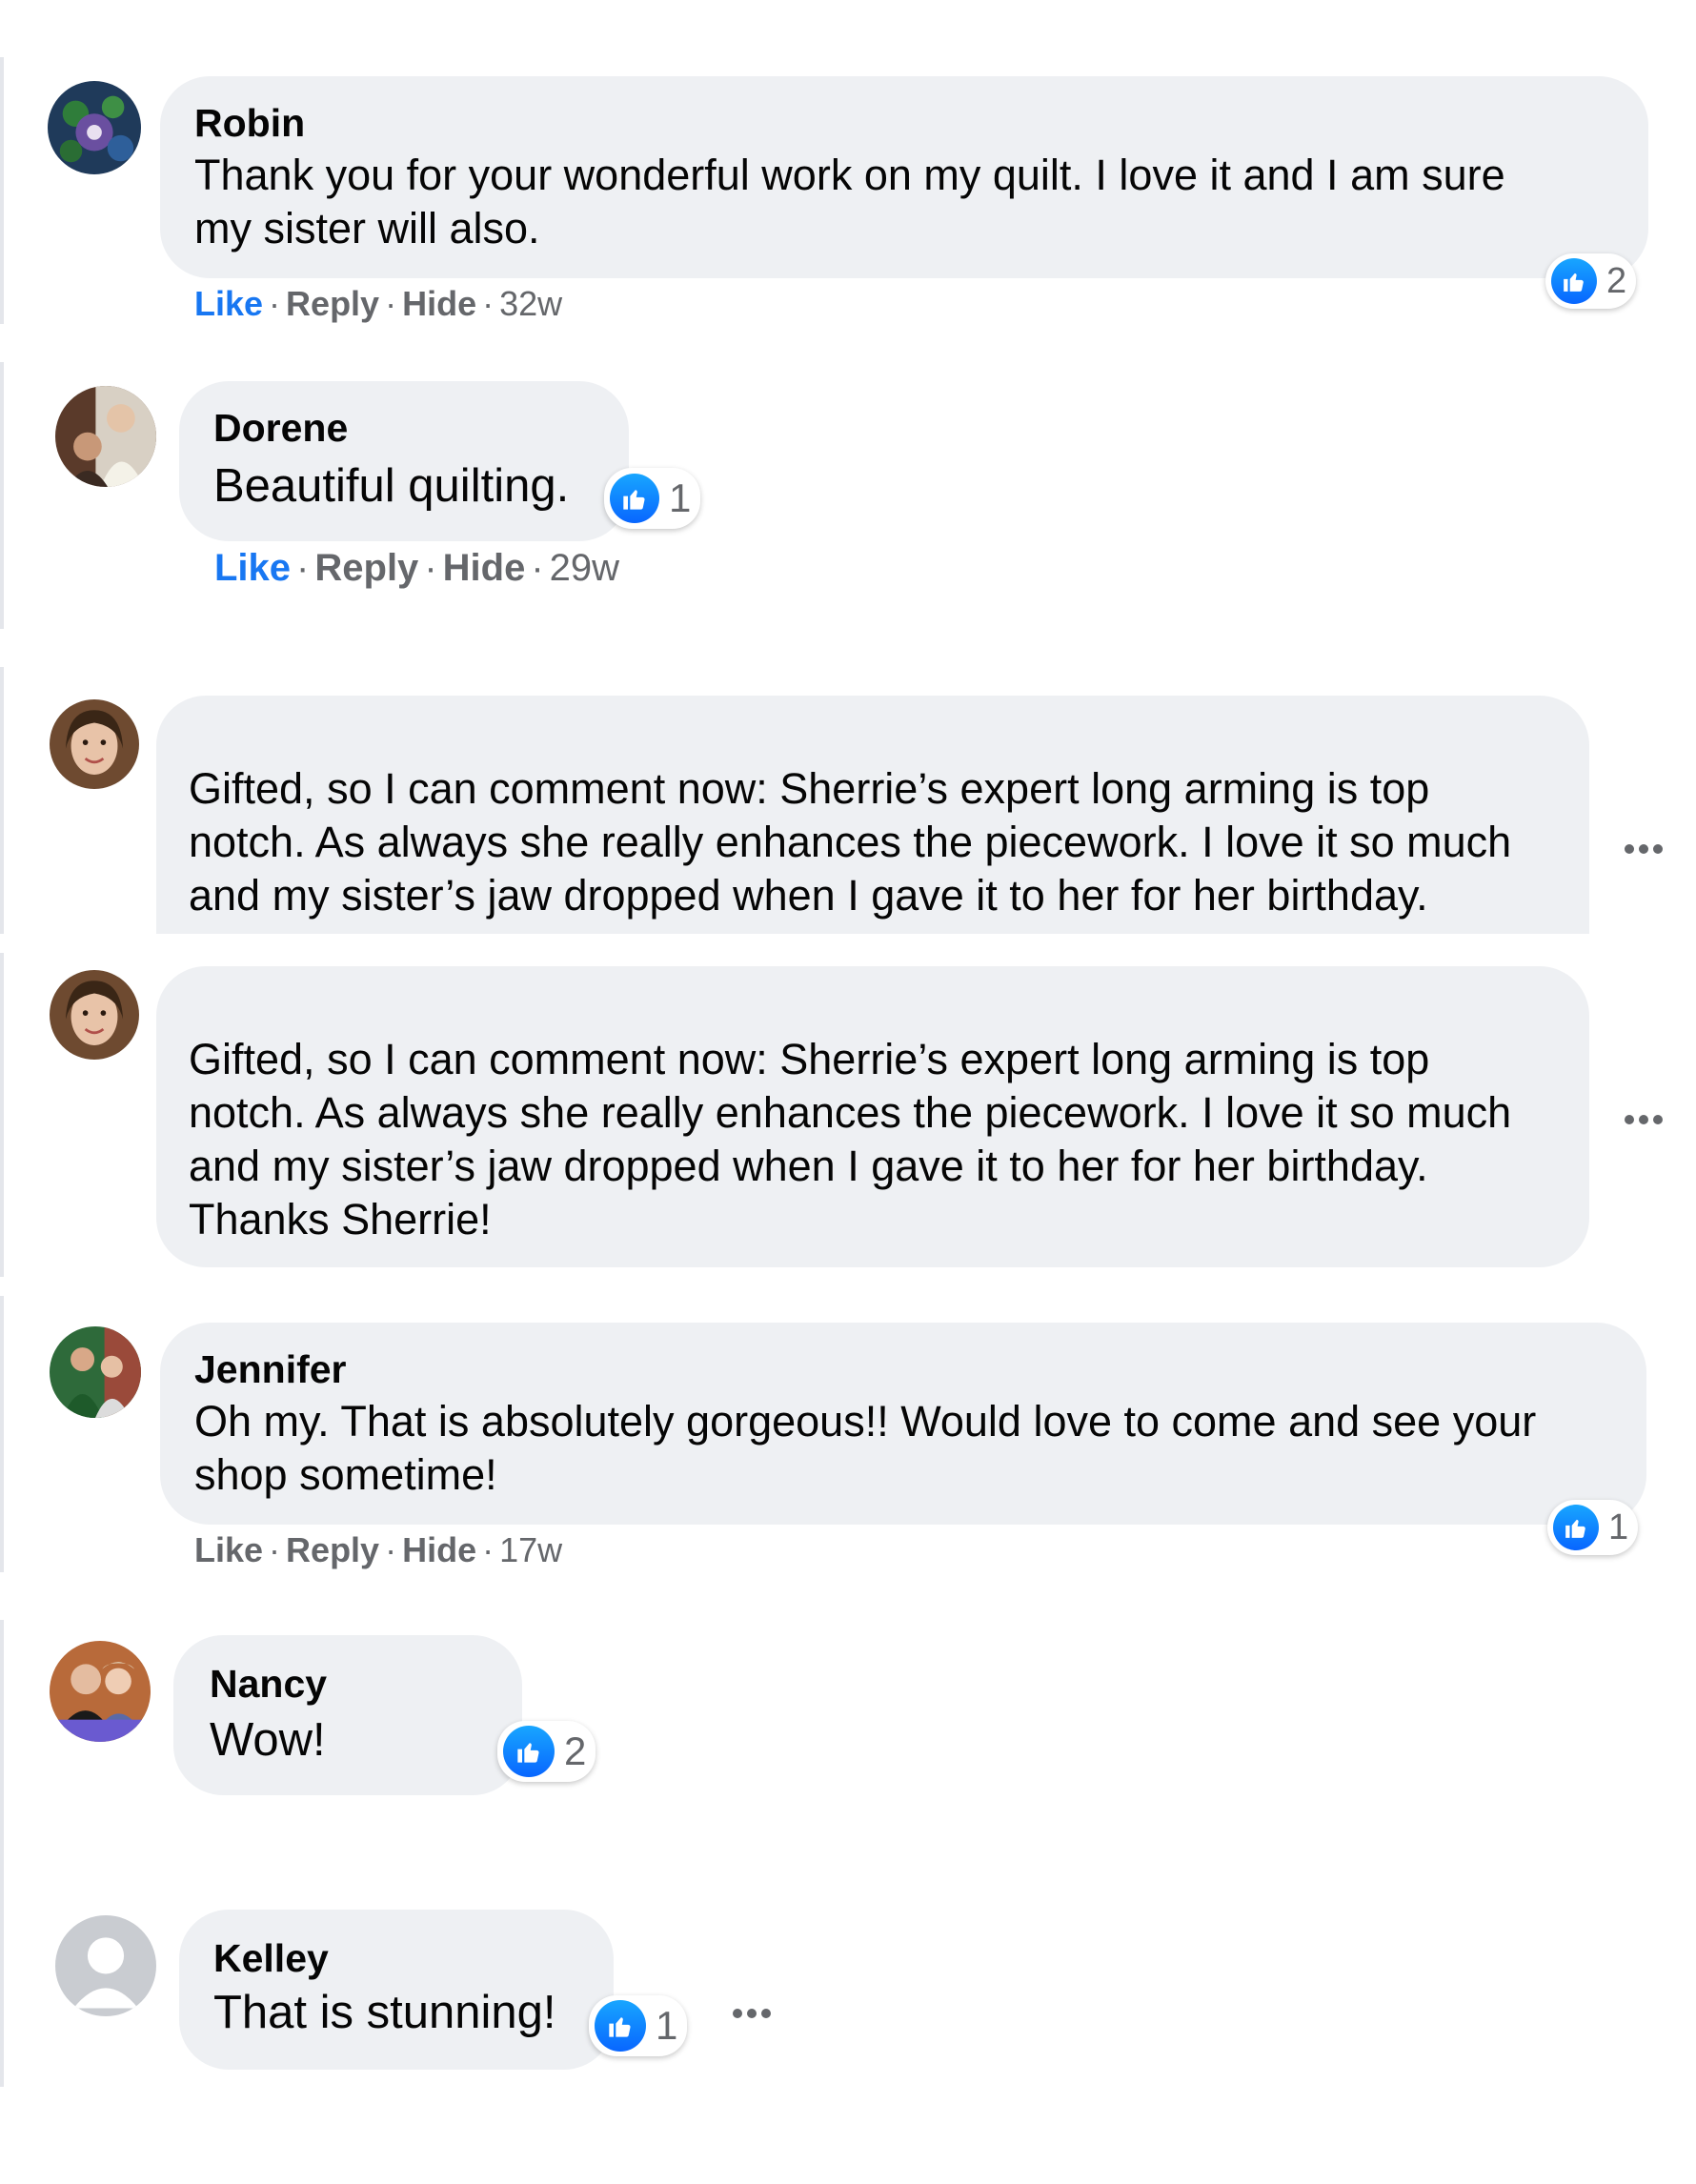 This screenshot has height=2184, width=1696. I want to click on comment-bubble: Kelley That is stunning!, so click(397, 1990).